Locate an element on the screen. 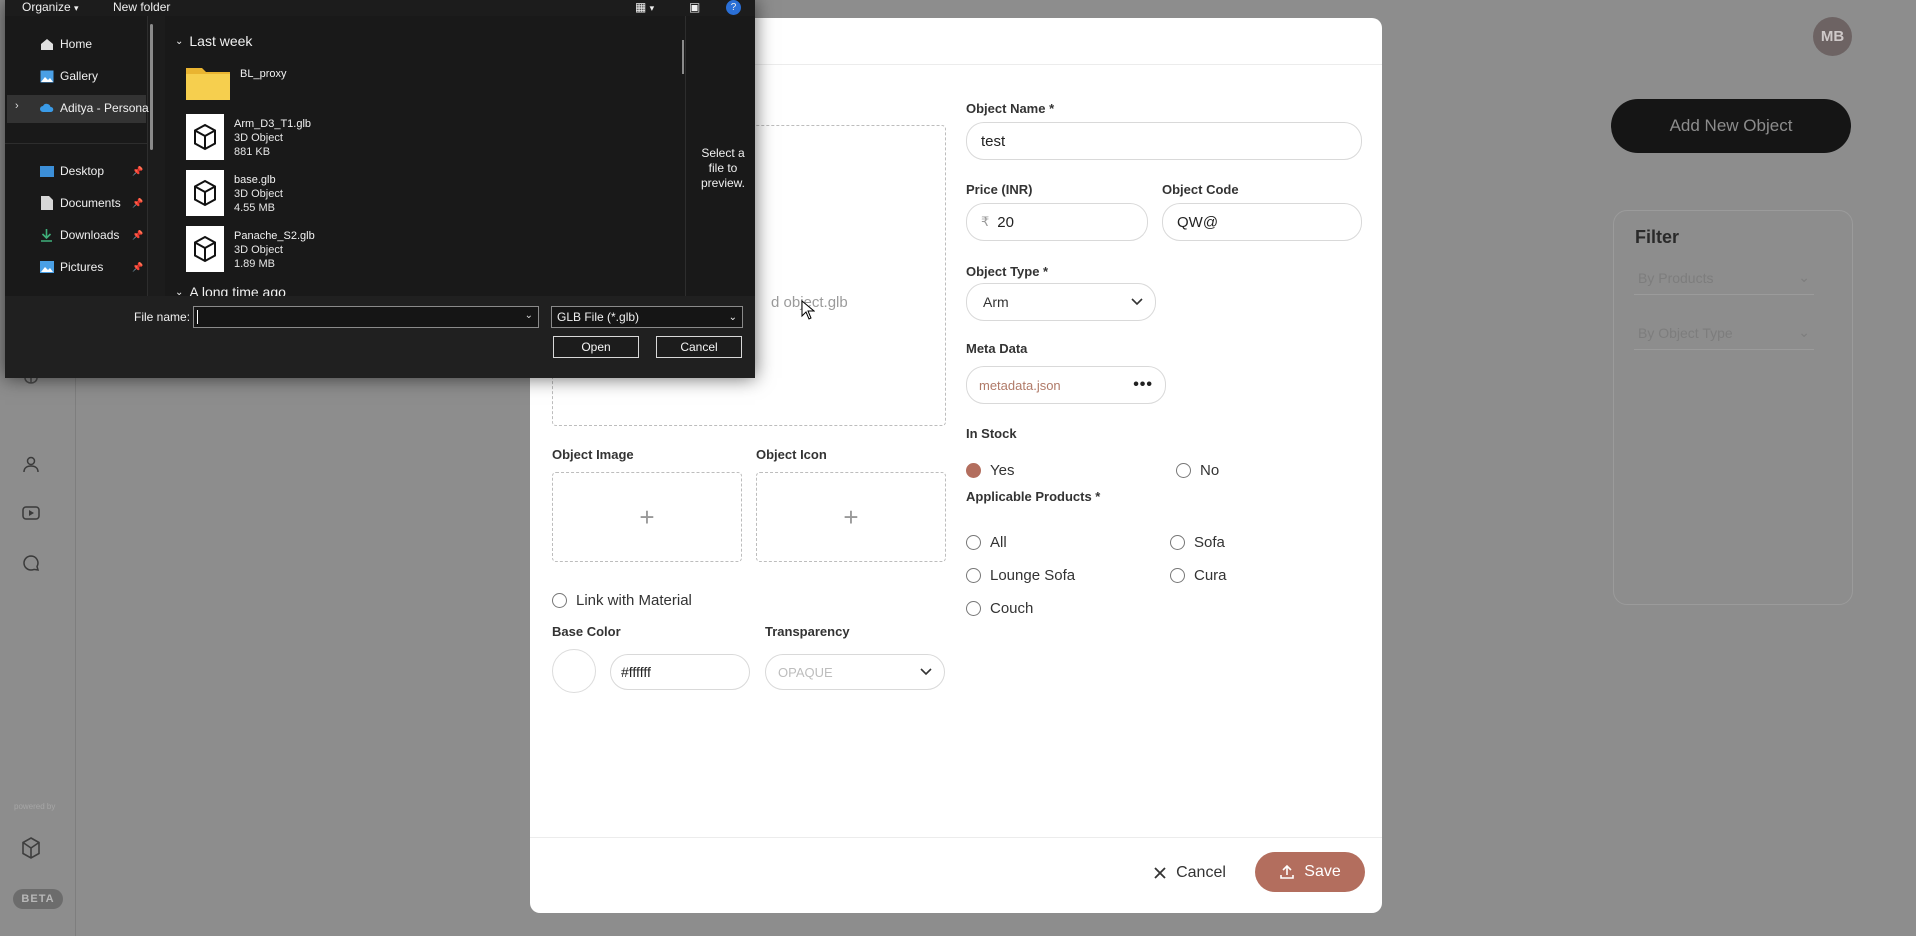  nav-item-onedrive: Aditya - Persona is located at coordinates (94, 108).